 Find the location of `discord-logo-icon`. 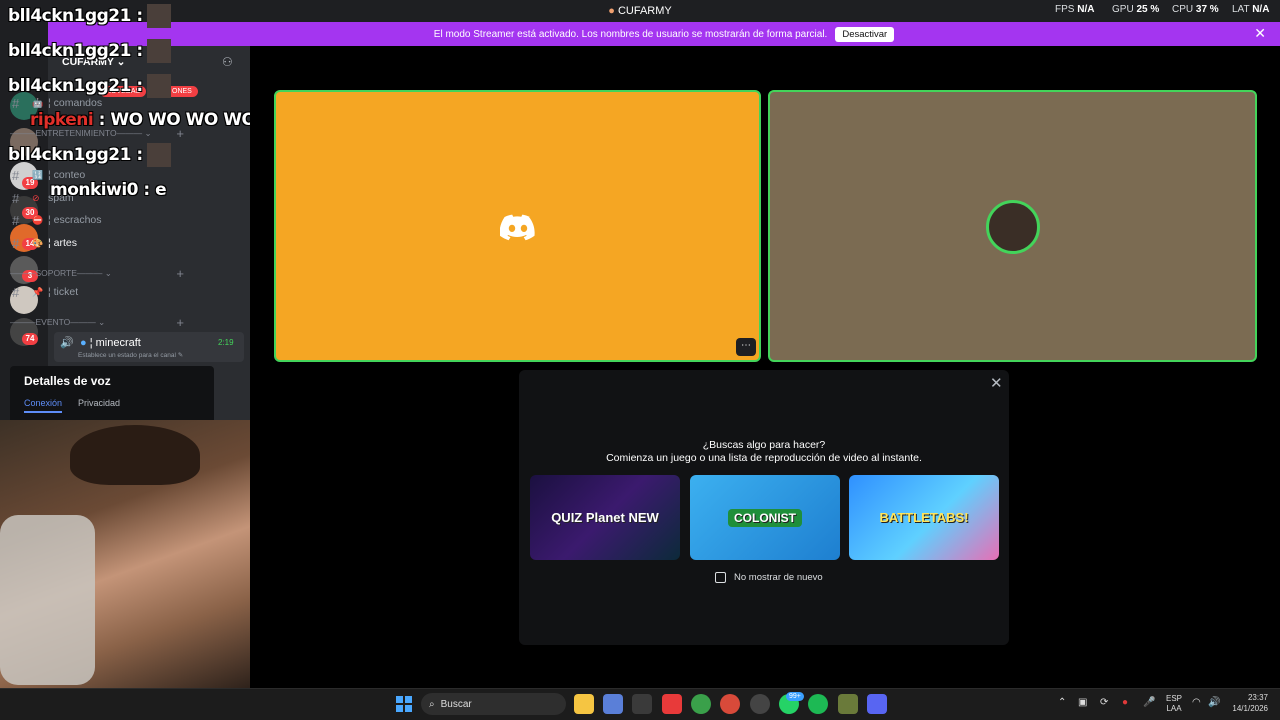

discord-logo-icon is located at coordinates (517, 227).